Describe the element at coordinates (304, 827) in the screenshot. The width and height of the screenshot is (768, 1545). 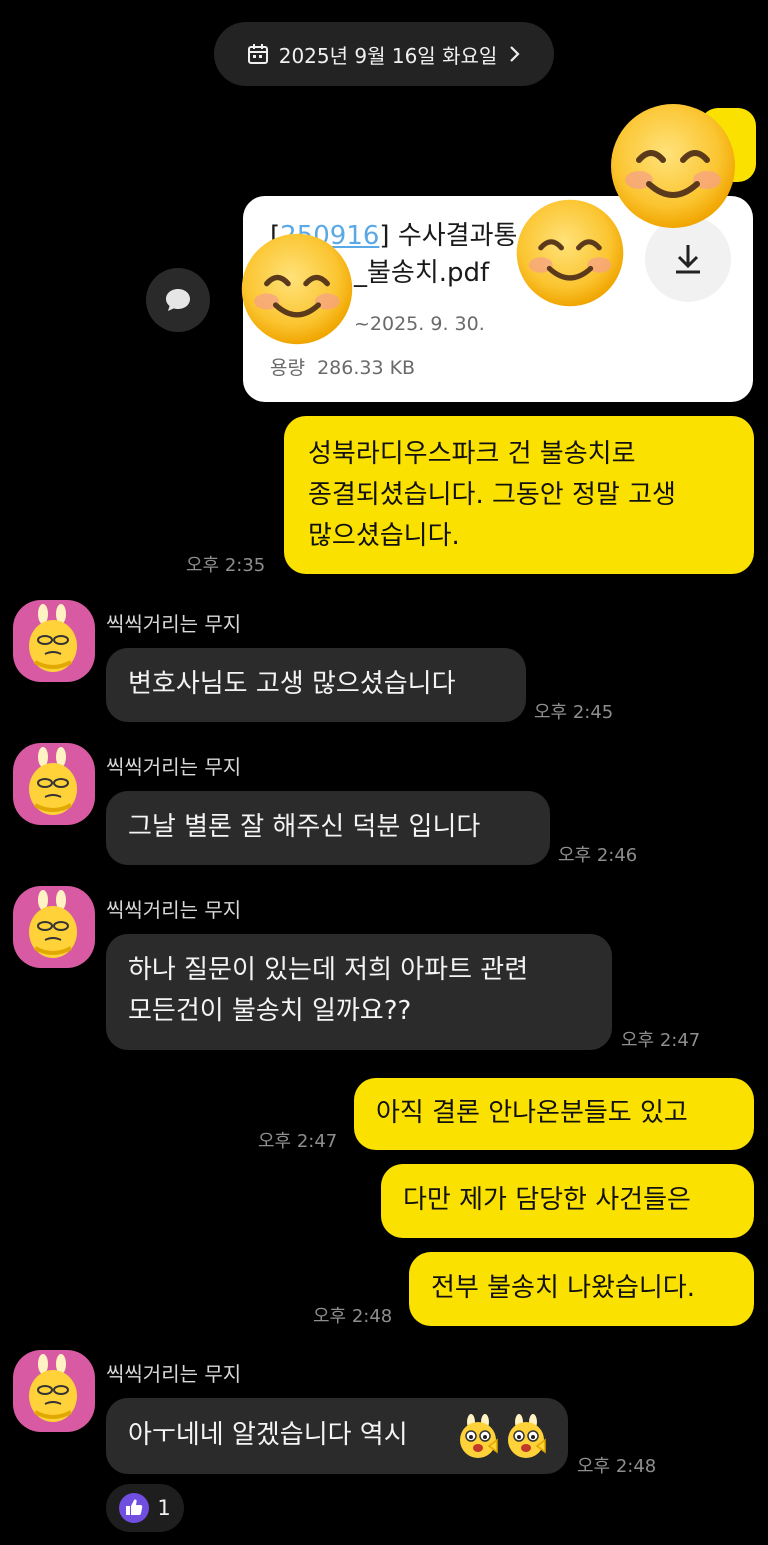
I see `message-text: 그날 별론 잘 해주신 덕분 입니다` at that location.